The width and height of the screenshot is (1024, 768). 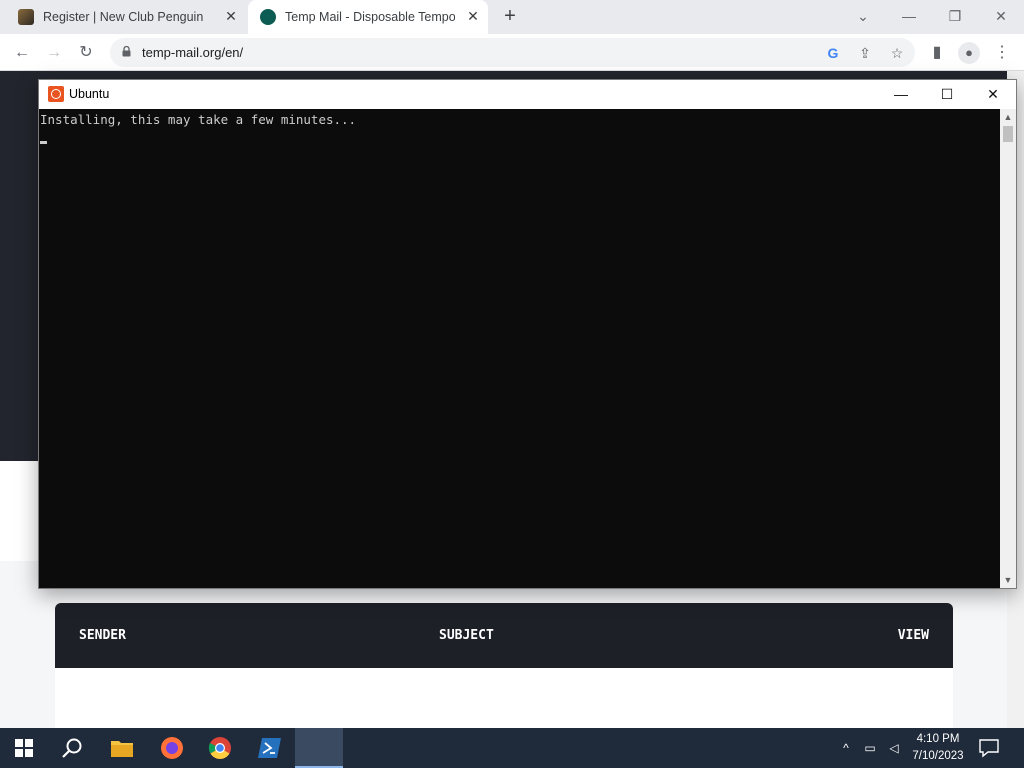 I want to click on firefox-icon, so click(x=172, y=748).